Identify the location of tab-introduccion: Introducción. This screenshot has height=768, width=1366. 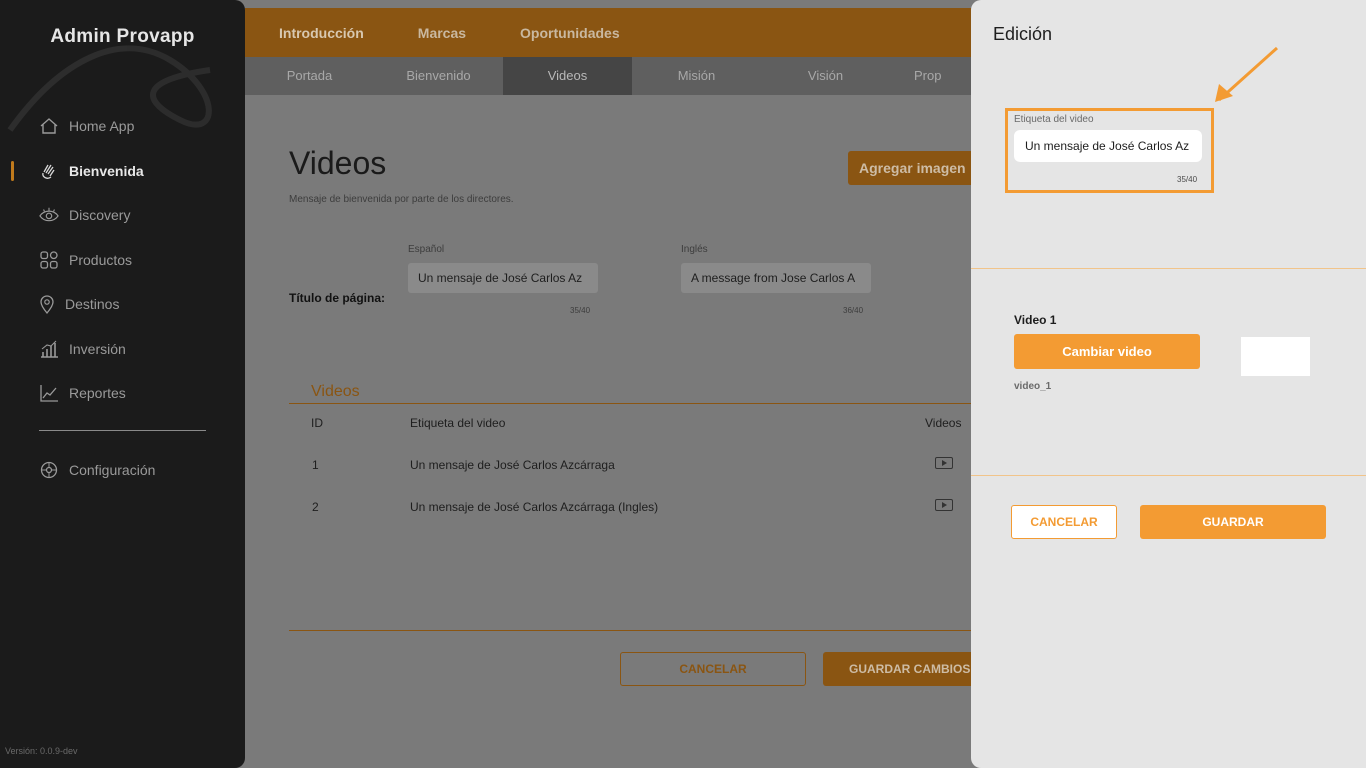
(321, 33).